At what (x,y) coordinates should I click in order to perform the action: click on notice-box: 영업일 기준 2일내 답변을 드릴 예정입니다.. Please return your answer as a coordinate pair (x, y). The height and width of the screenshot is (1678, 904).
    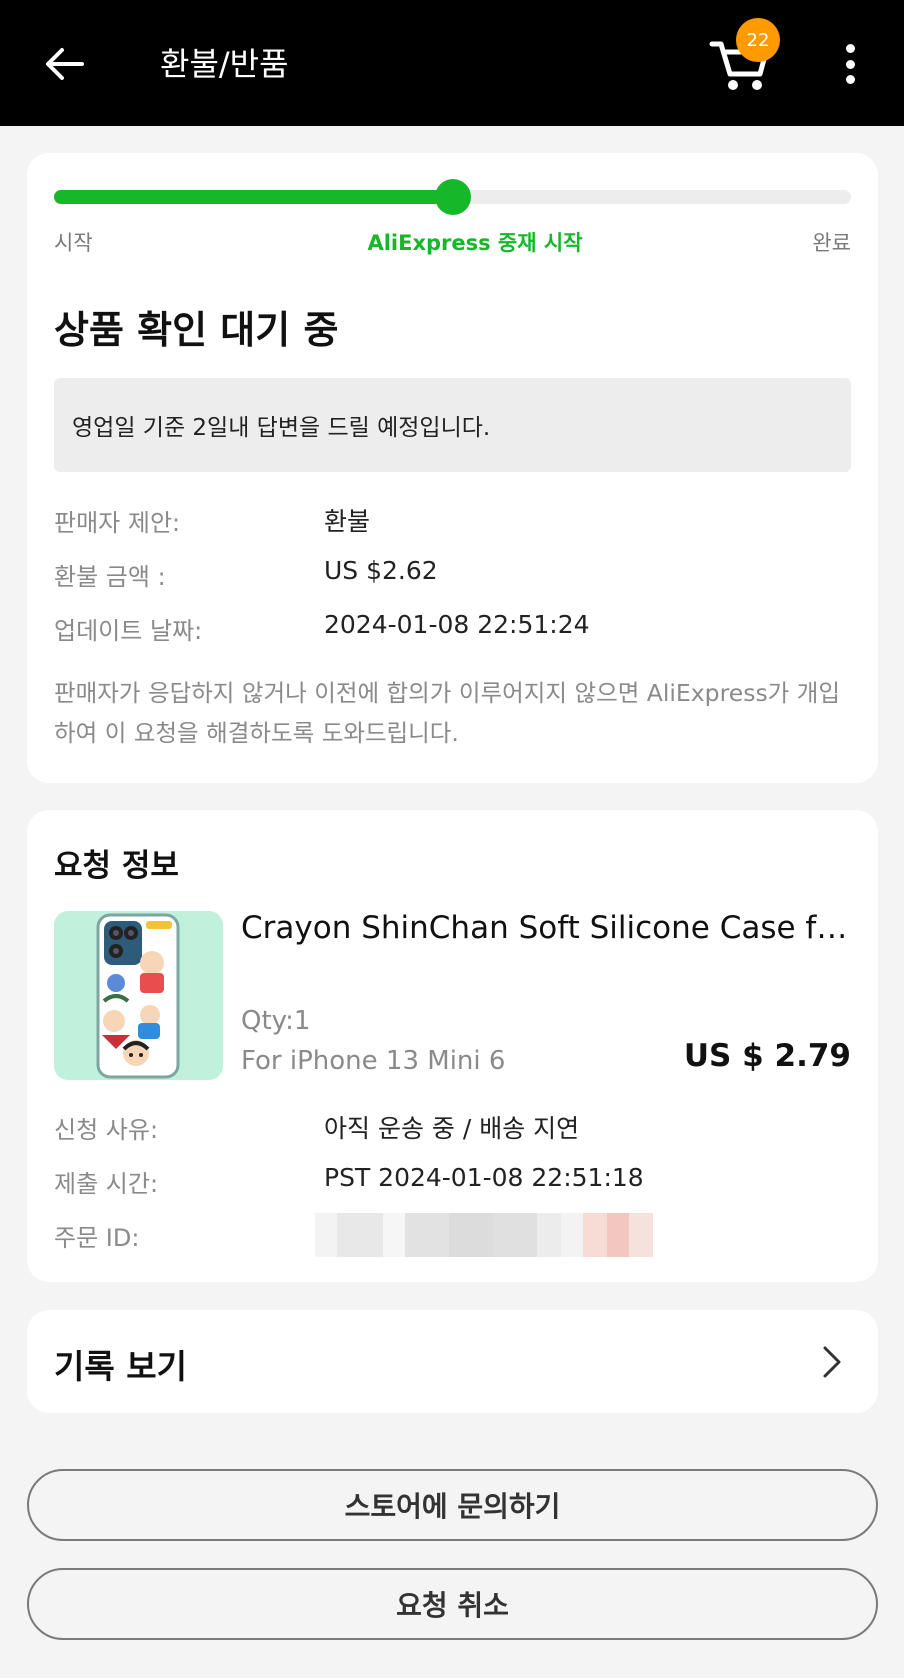
    Looking at the image, I should click on (452, 425).